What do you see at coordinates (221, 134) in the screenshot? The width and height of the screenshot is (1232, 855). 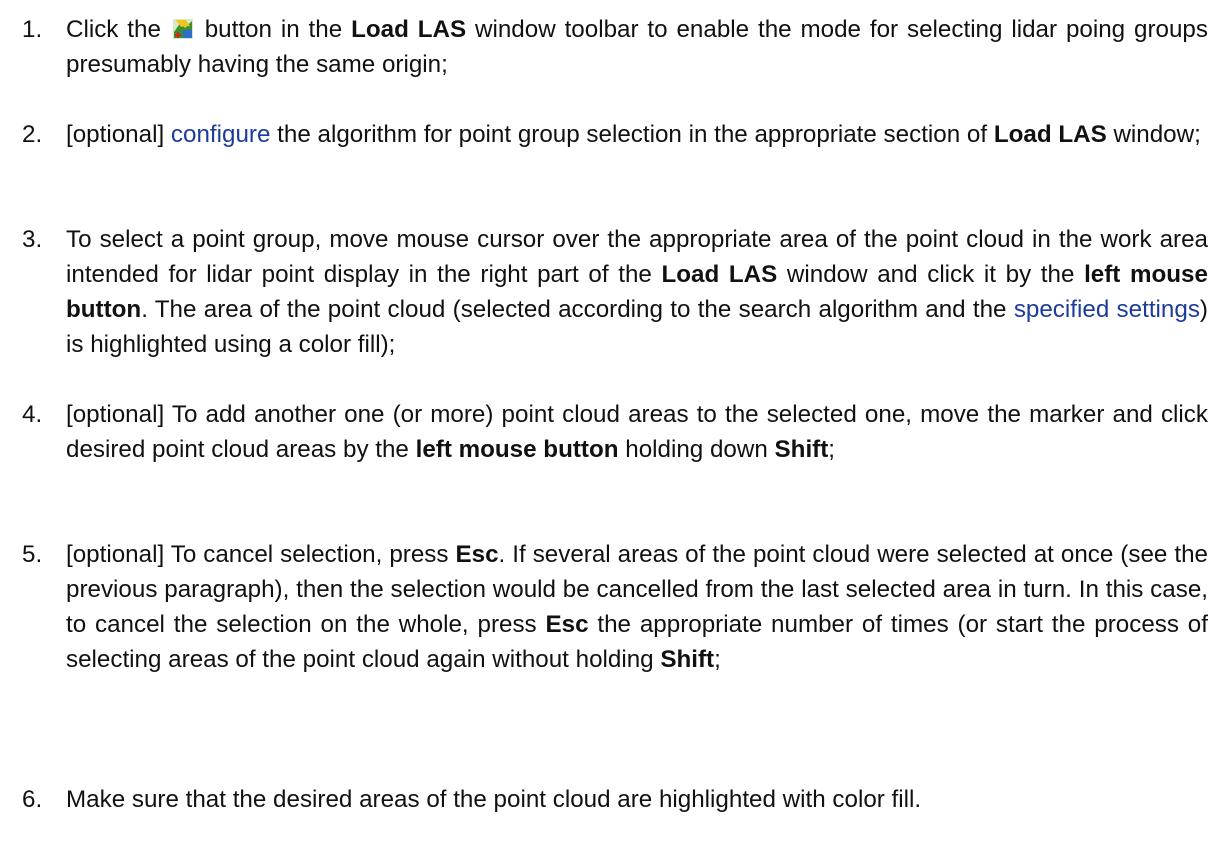 I see `configure-link: configure` at bounding box center [221, 134].